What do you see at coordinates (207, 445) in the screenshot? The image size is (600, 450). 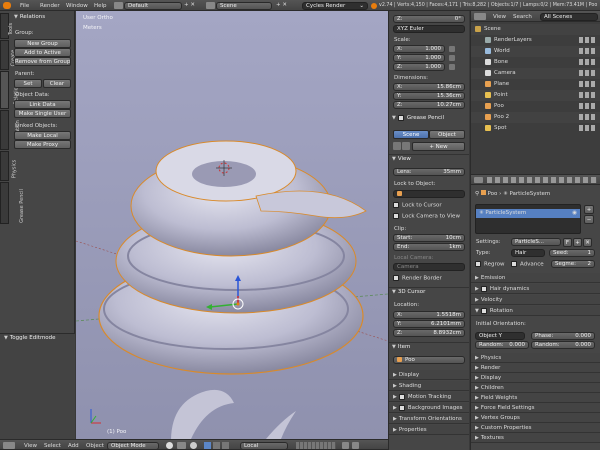 I see `translate-icon` at bounding box center [207, 445].